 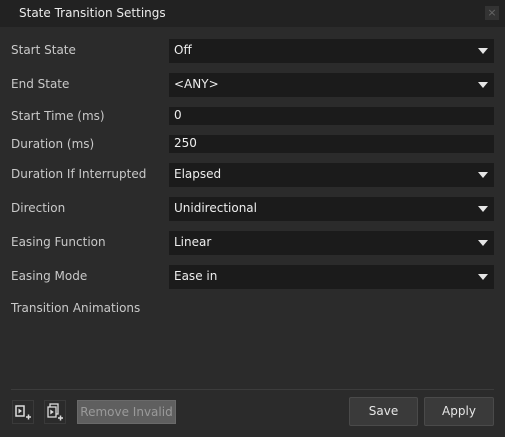 What do you see at coordinates (252, 13) in the screenshot?
I see `title-bar: State Transition Settings ×` at bounding box center [252, 13].